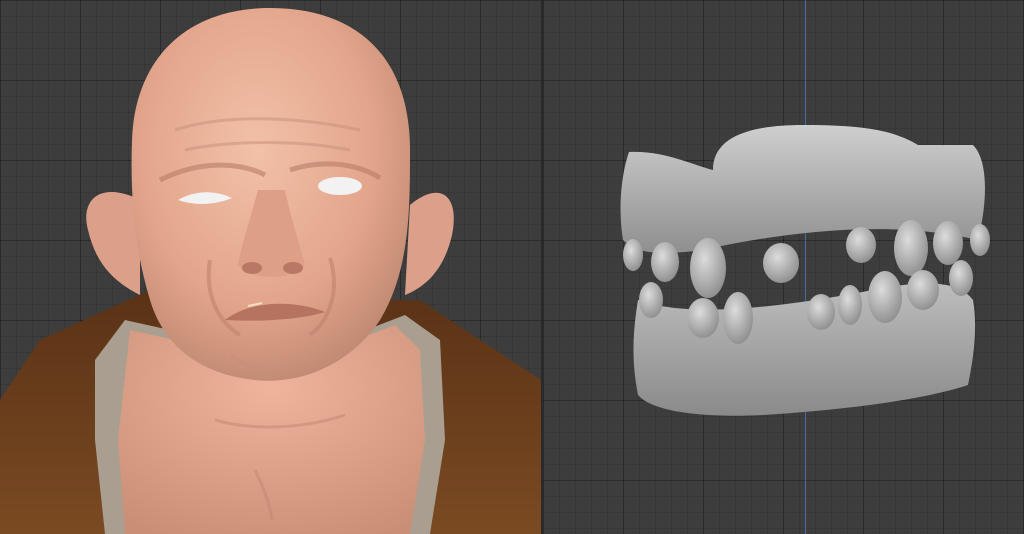  What do you see at coordinates (429, 243) in the screenshot?
I see `ear-right` at bounding box center [429, 243].